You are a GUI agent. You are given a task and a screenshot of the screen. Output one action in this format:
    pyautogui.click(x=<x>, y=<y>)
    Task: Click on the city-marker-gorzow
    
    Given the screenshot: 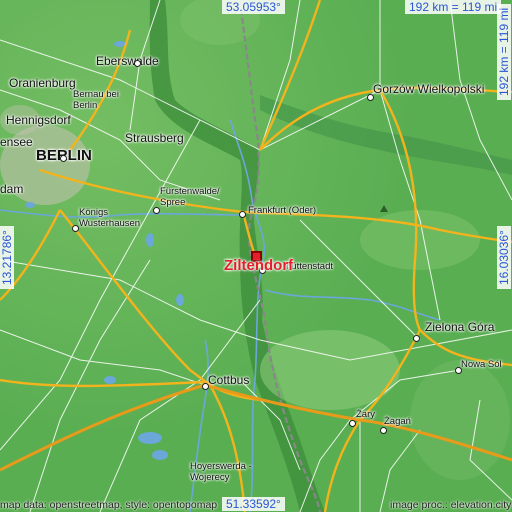 What is the action you would take?
    pyautogui.click(x=370, y=97)
    